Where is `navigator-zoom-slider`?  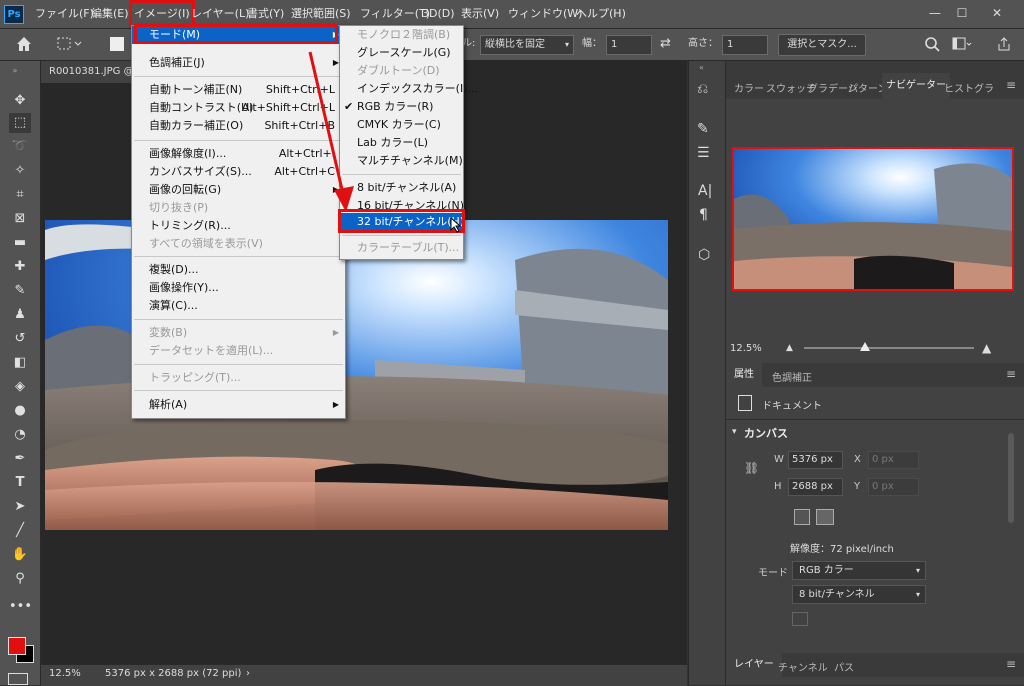 navigator-zoom-slider is located at coordinates (889, 348).